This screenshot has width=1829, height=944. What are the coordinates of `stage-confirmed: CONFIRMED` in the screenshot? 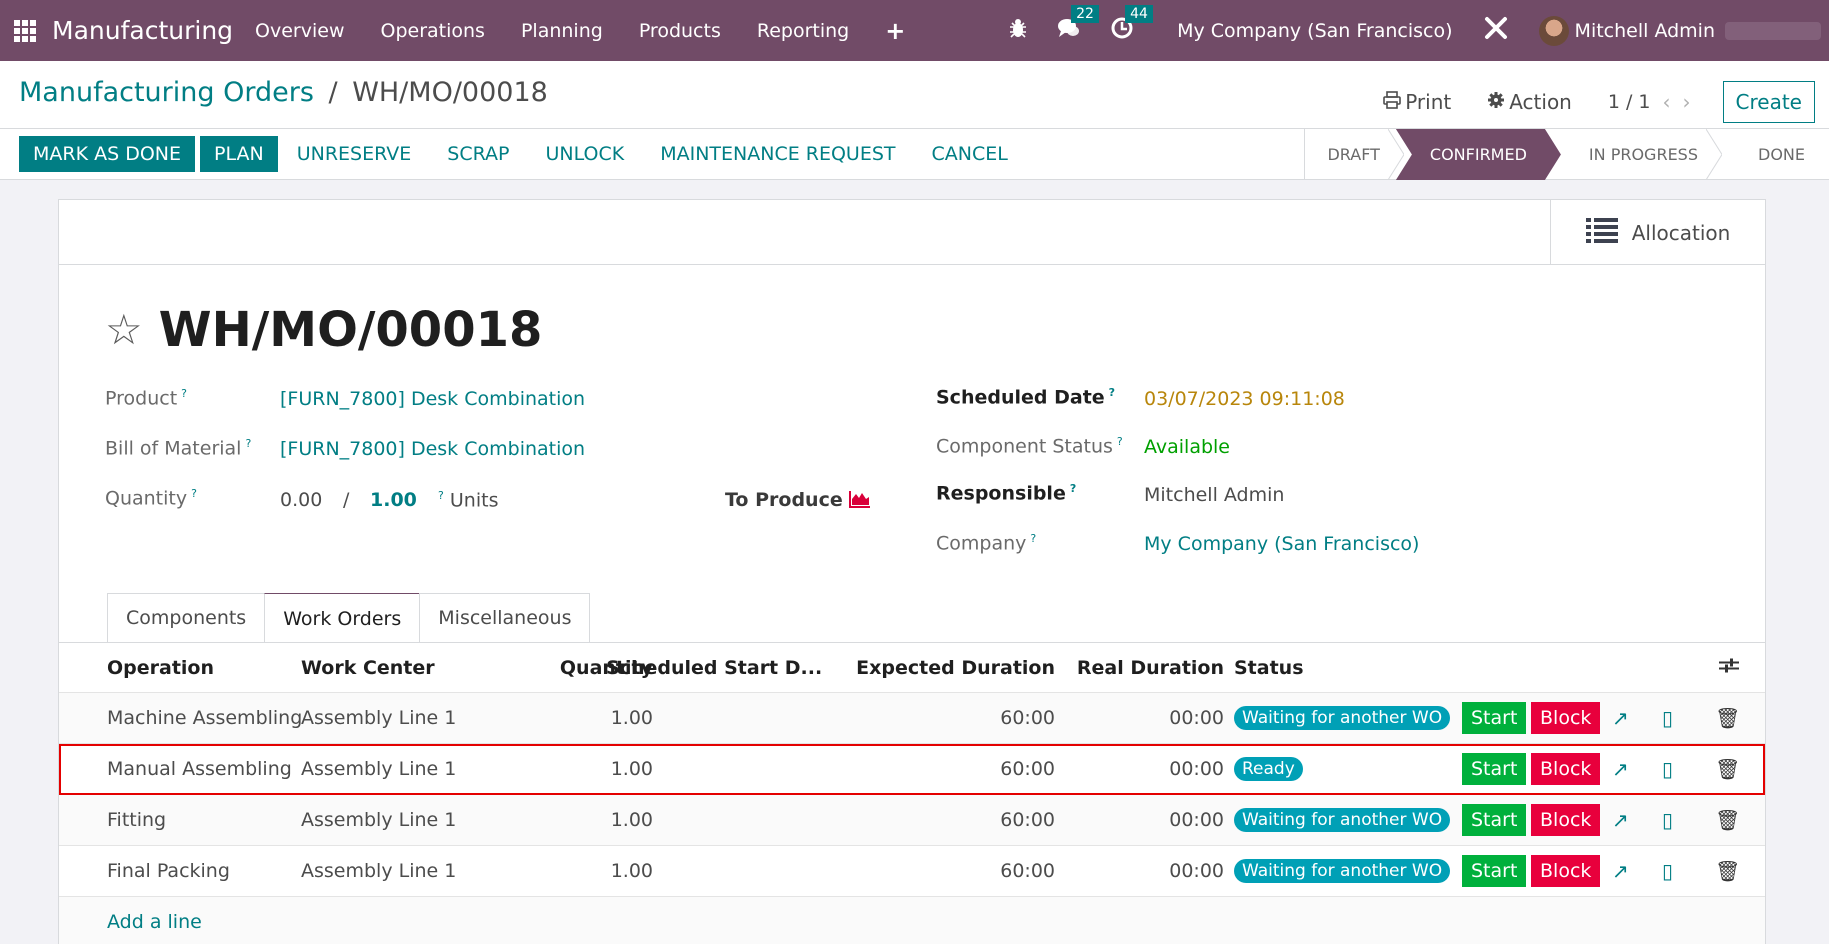 It's located at (1478, 154).